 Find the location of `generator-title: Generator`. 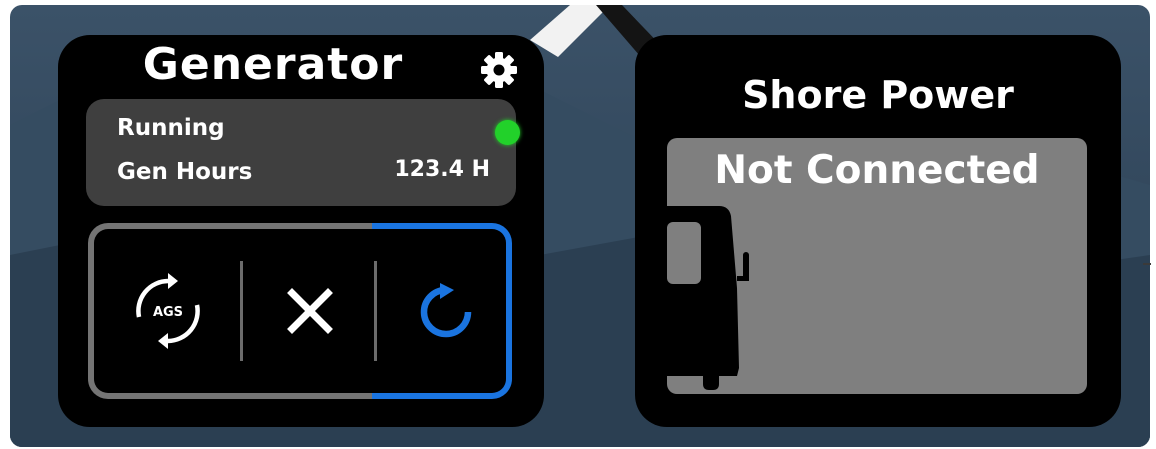

generator-title: Generator is located at coordinates (273, 64).